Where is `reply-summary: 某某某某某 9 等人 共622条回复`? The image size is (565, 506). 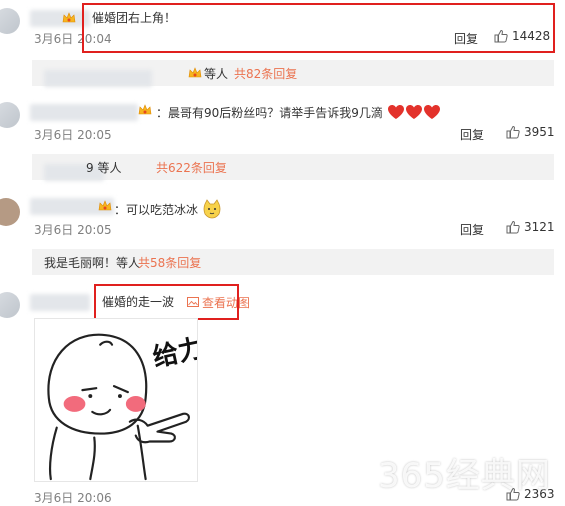
reply-summary: 某某某某某 9 等人 共622条回复 is located at coordinates (293, 167).